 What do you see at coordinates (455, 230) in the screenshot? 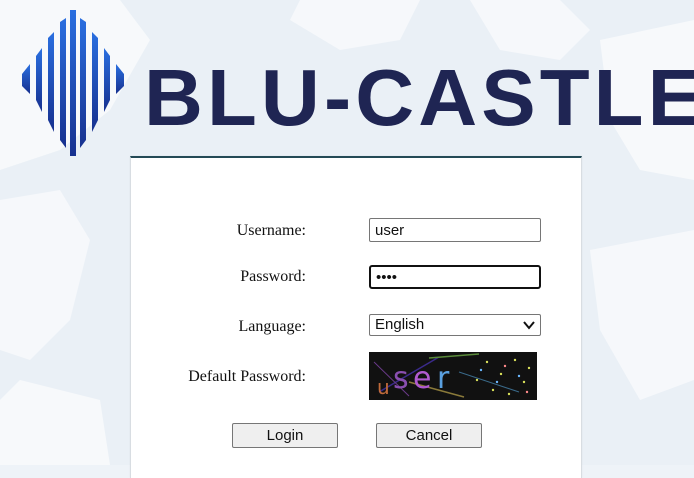
I see `username-input` at bounding box center [455, 230].